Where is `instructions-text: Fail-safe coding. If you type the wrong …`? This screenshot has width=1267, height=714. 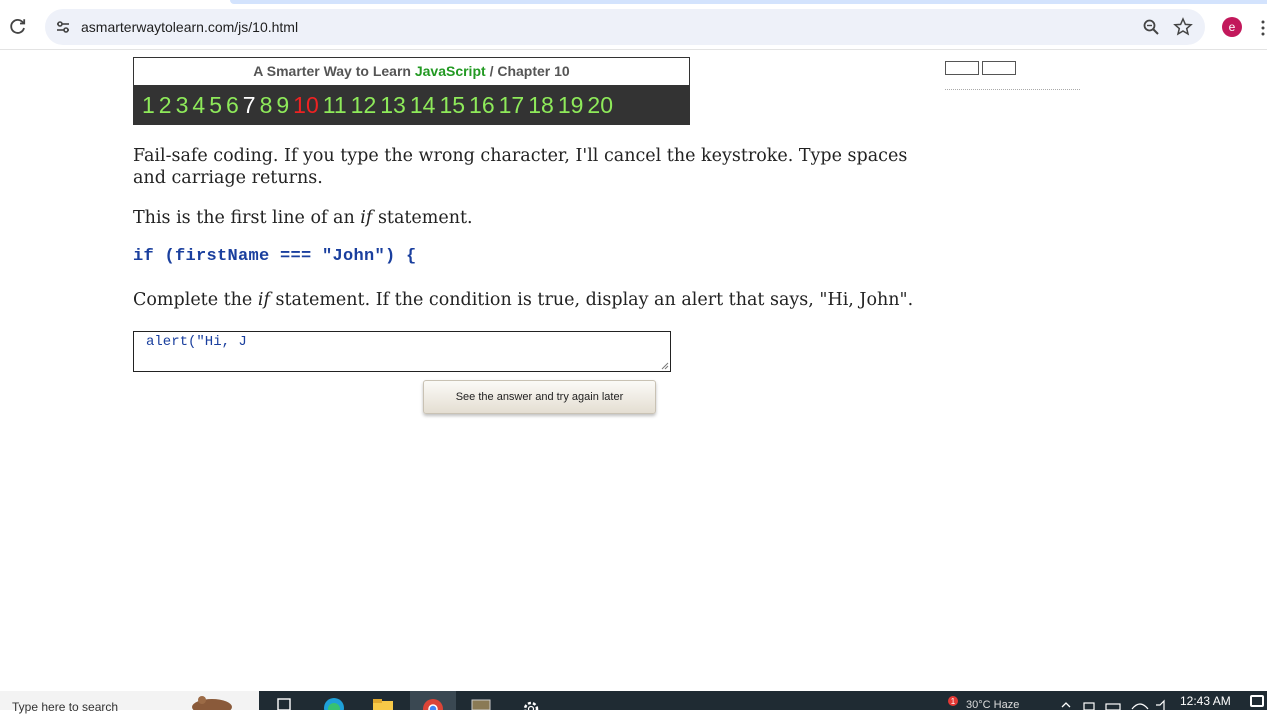 instructions-text: Fail-safe coding. If you type the wrong … is located at coordinates (520, 167).